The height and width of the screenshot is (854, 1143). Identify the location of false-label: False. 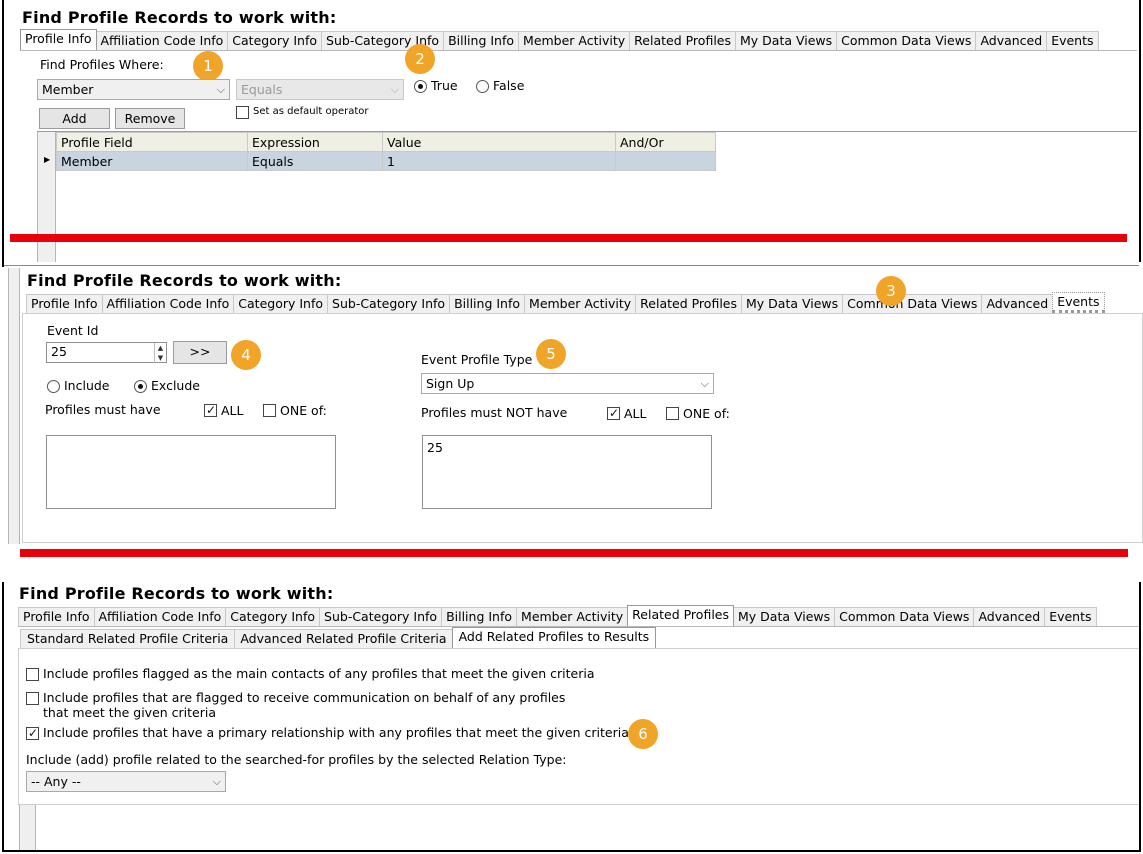
(509, 85).